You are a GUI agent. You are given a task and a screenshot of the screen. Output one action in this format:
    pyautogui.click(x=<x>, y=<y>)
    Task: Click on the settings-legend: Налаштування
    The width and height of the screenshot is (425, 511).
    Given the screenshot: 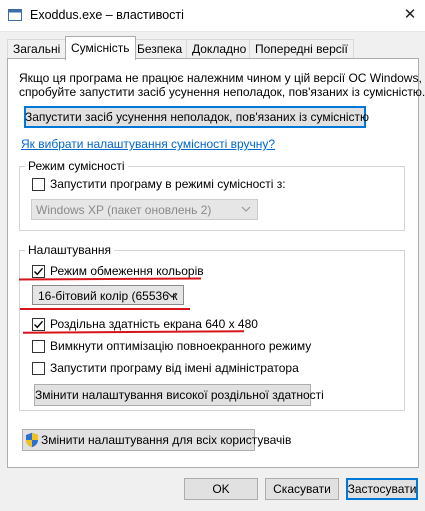 What is the action you would take?
    pyautogui.click(x=69, y=250)
    